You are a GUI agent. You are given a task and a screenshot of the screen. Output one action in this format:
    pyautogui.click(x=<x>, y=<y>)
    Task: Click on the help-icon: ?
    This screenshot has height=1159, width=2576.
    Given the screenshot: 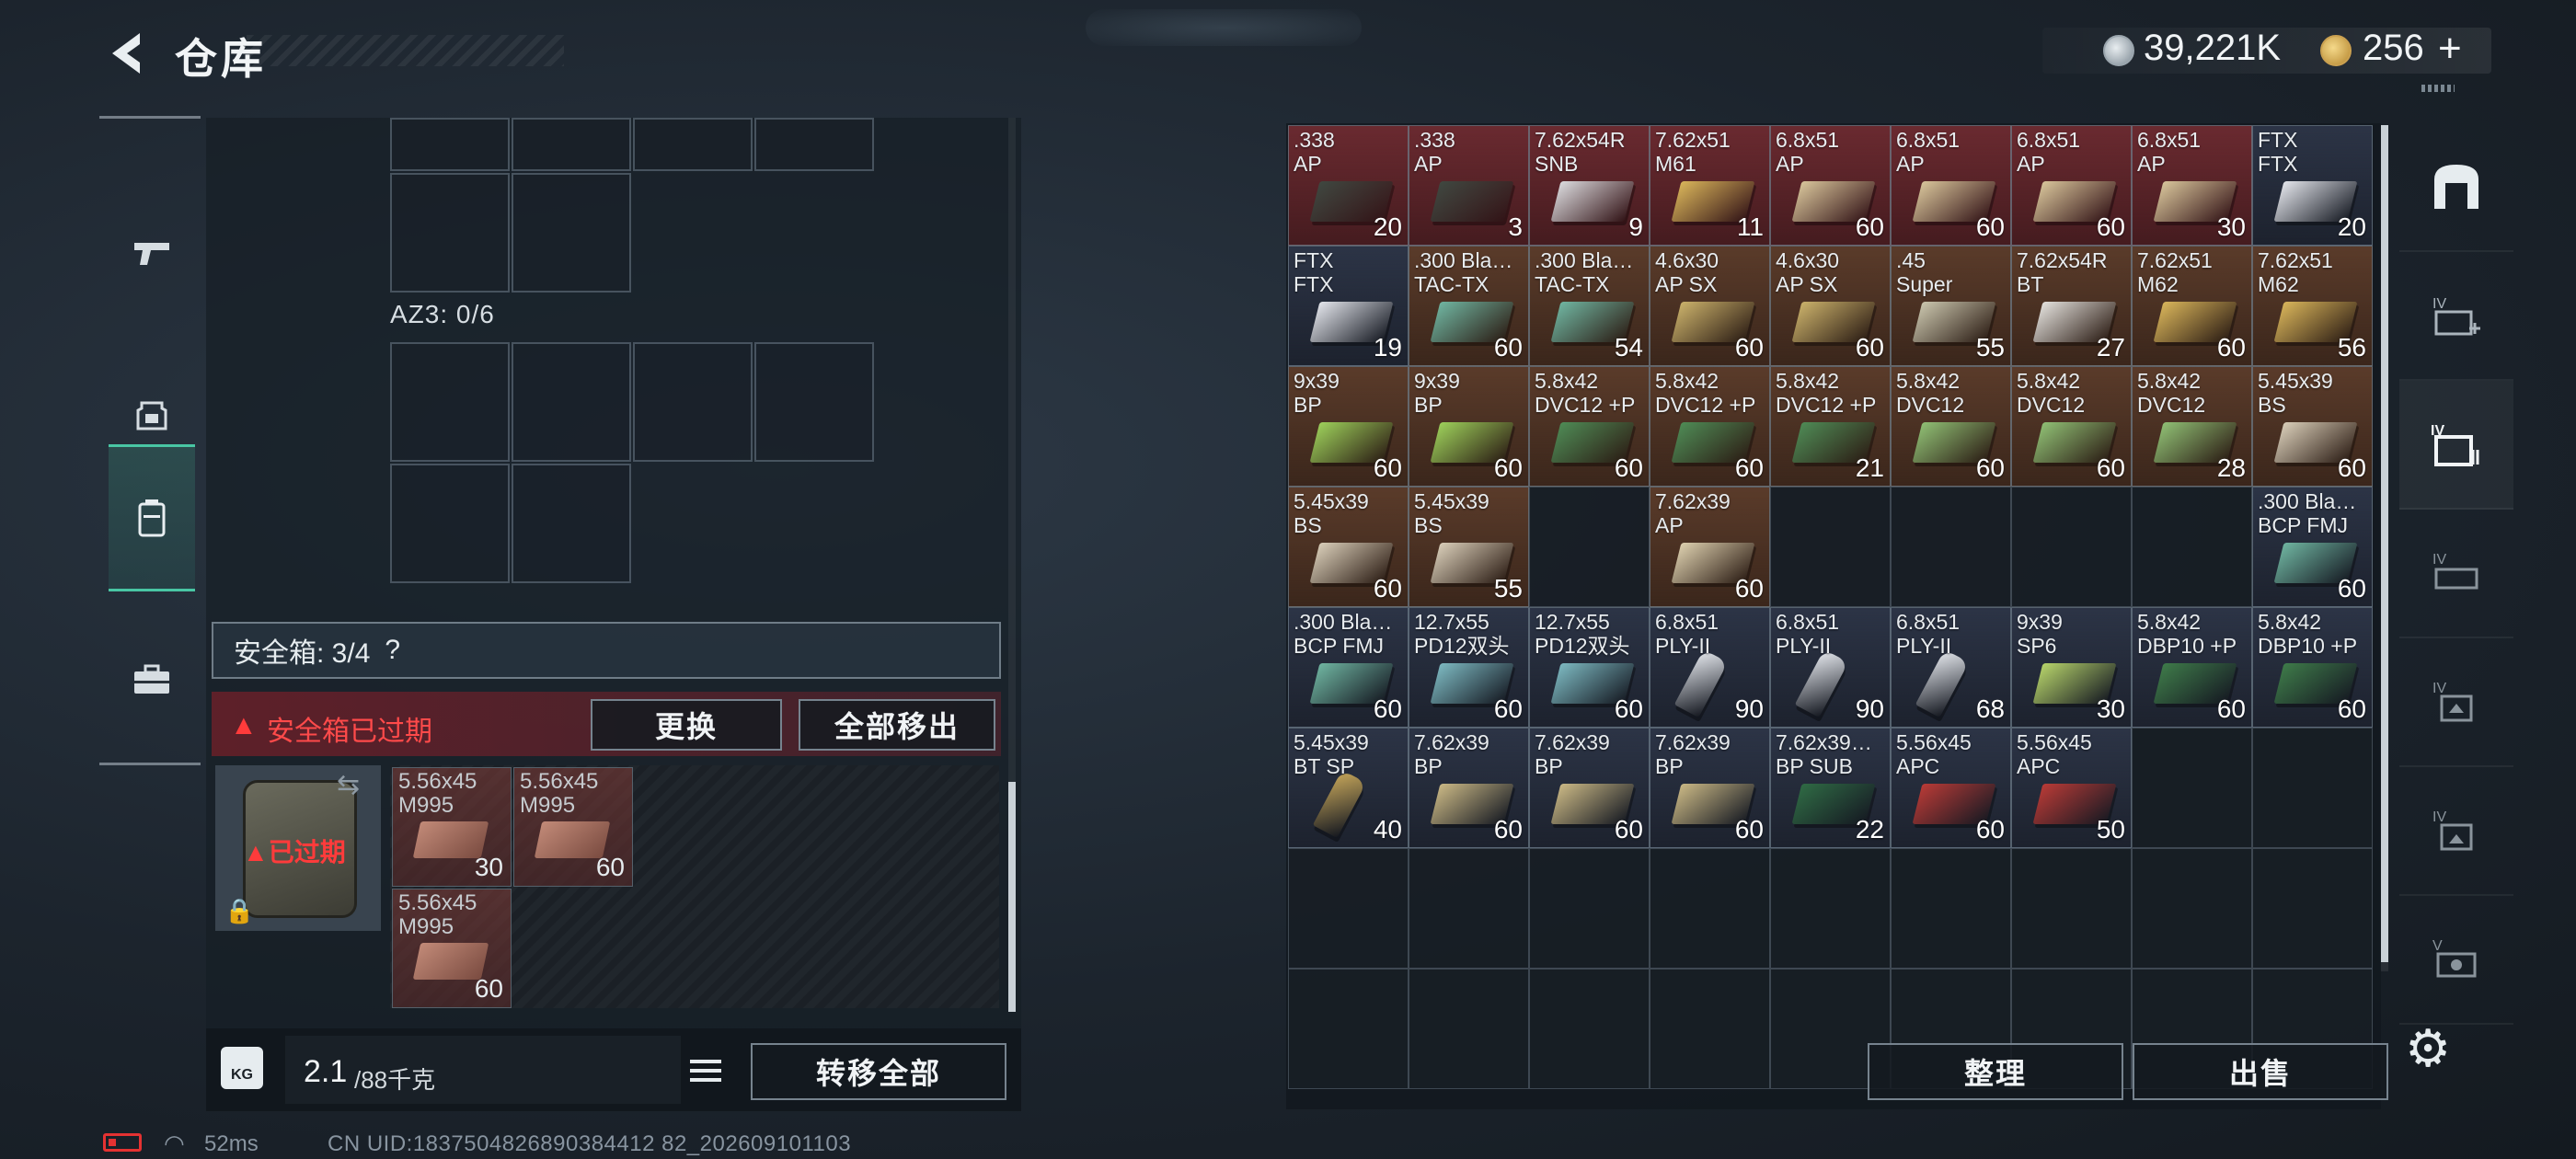 What is the action you would take?
    pyautogui.click(x=392, y=650)
    